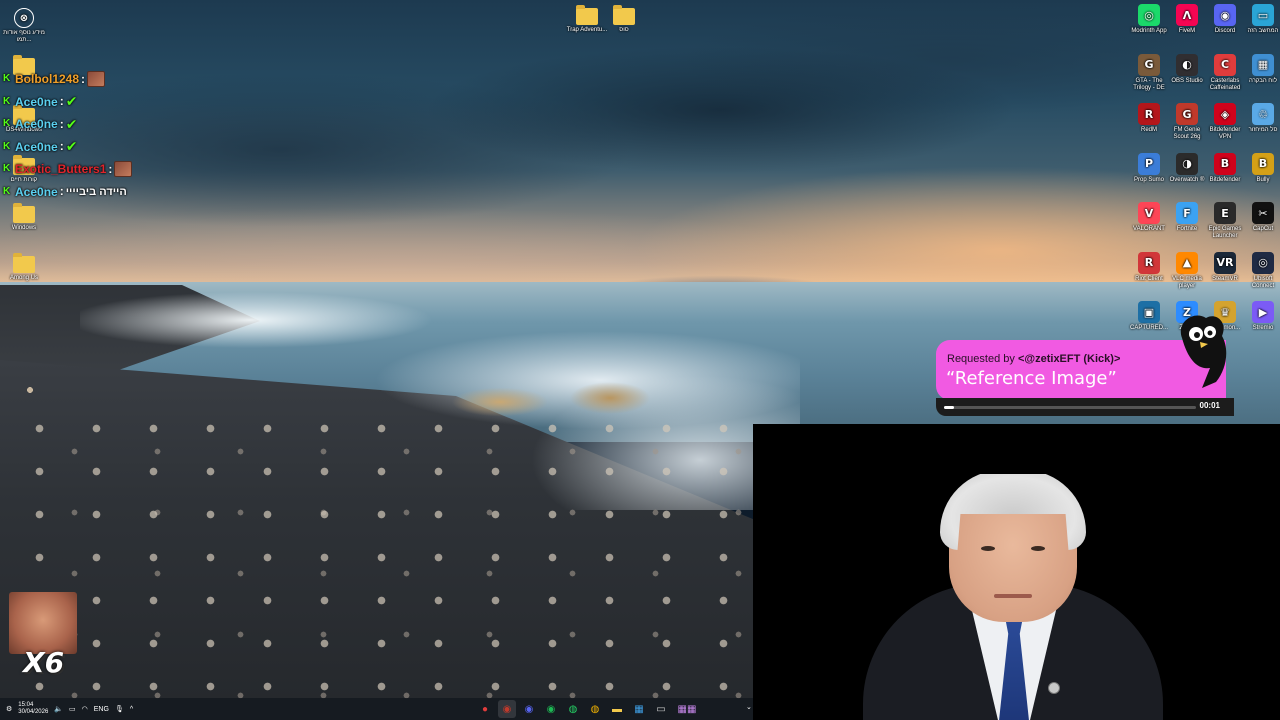 The width and height of the screenshot is (1280, 720). I want to click on face-emote-icon, so click(123, 168).